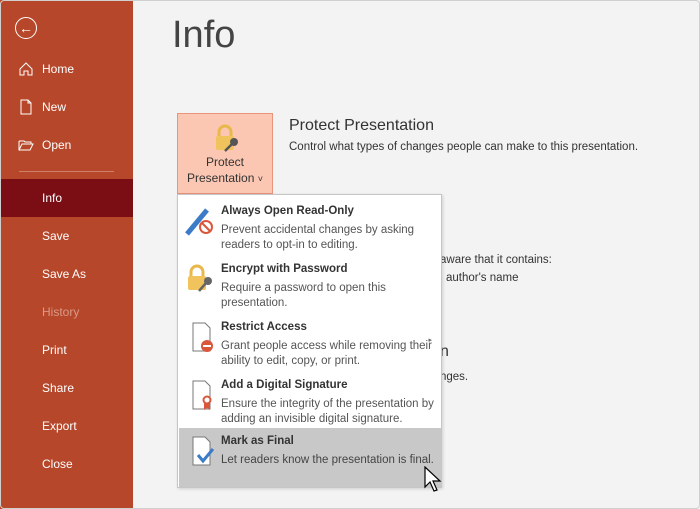 Image resolution: width=700 pixels, height=509 pixels. What do you see at coordinates (57, 145) in the screenshot?
I see `sidebar-item-label: Open` at bounding box center [57, 145].